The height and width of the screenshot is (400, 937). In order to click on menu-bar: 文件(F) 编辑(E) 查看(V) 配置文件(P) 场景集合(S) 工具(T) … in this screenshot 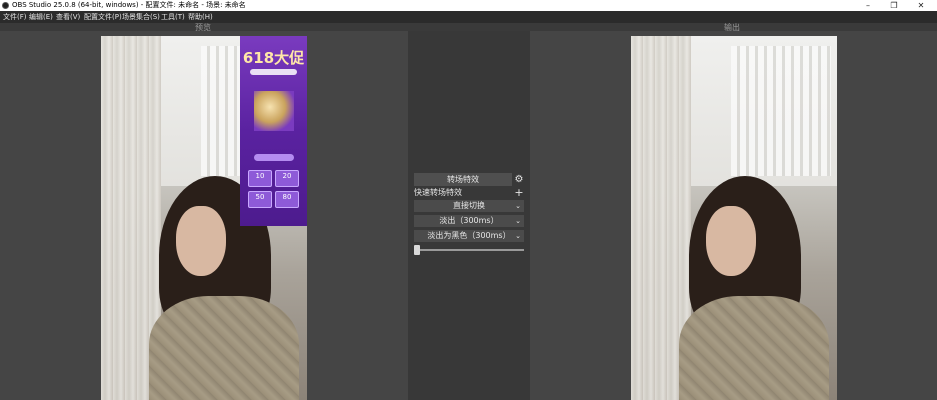, I will do `click(468, 17)`.